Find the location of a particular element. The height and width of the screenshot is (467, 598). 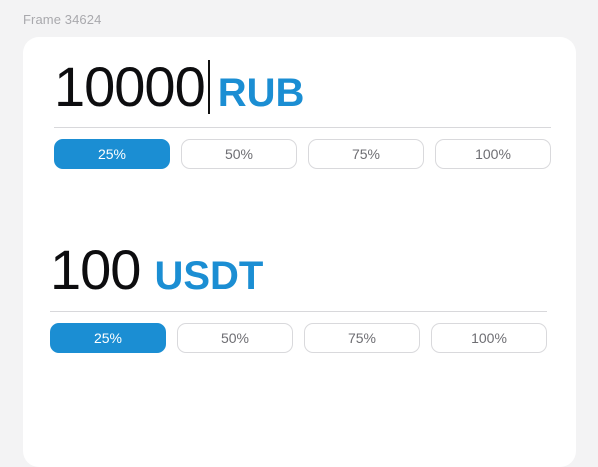

to-divider is located at coordinates (298, 311).